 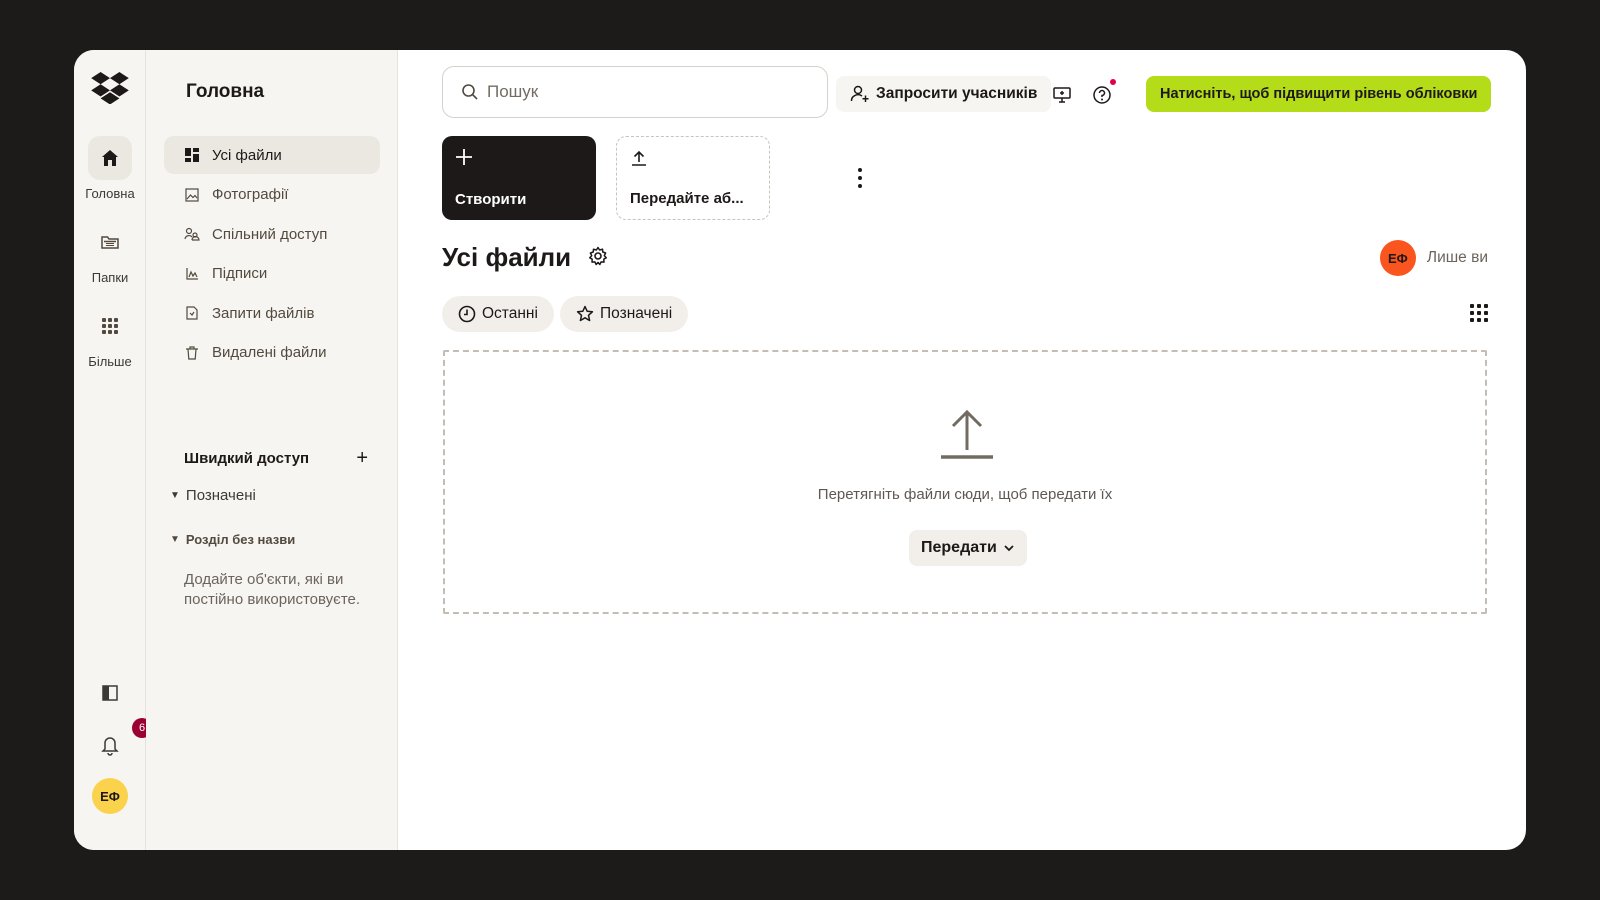 I want to click on invite-members-button: Запросити учасників, so click(x=944, y=94).